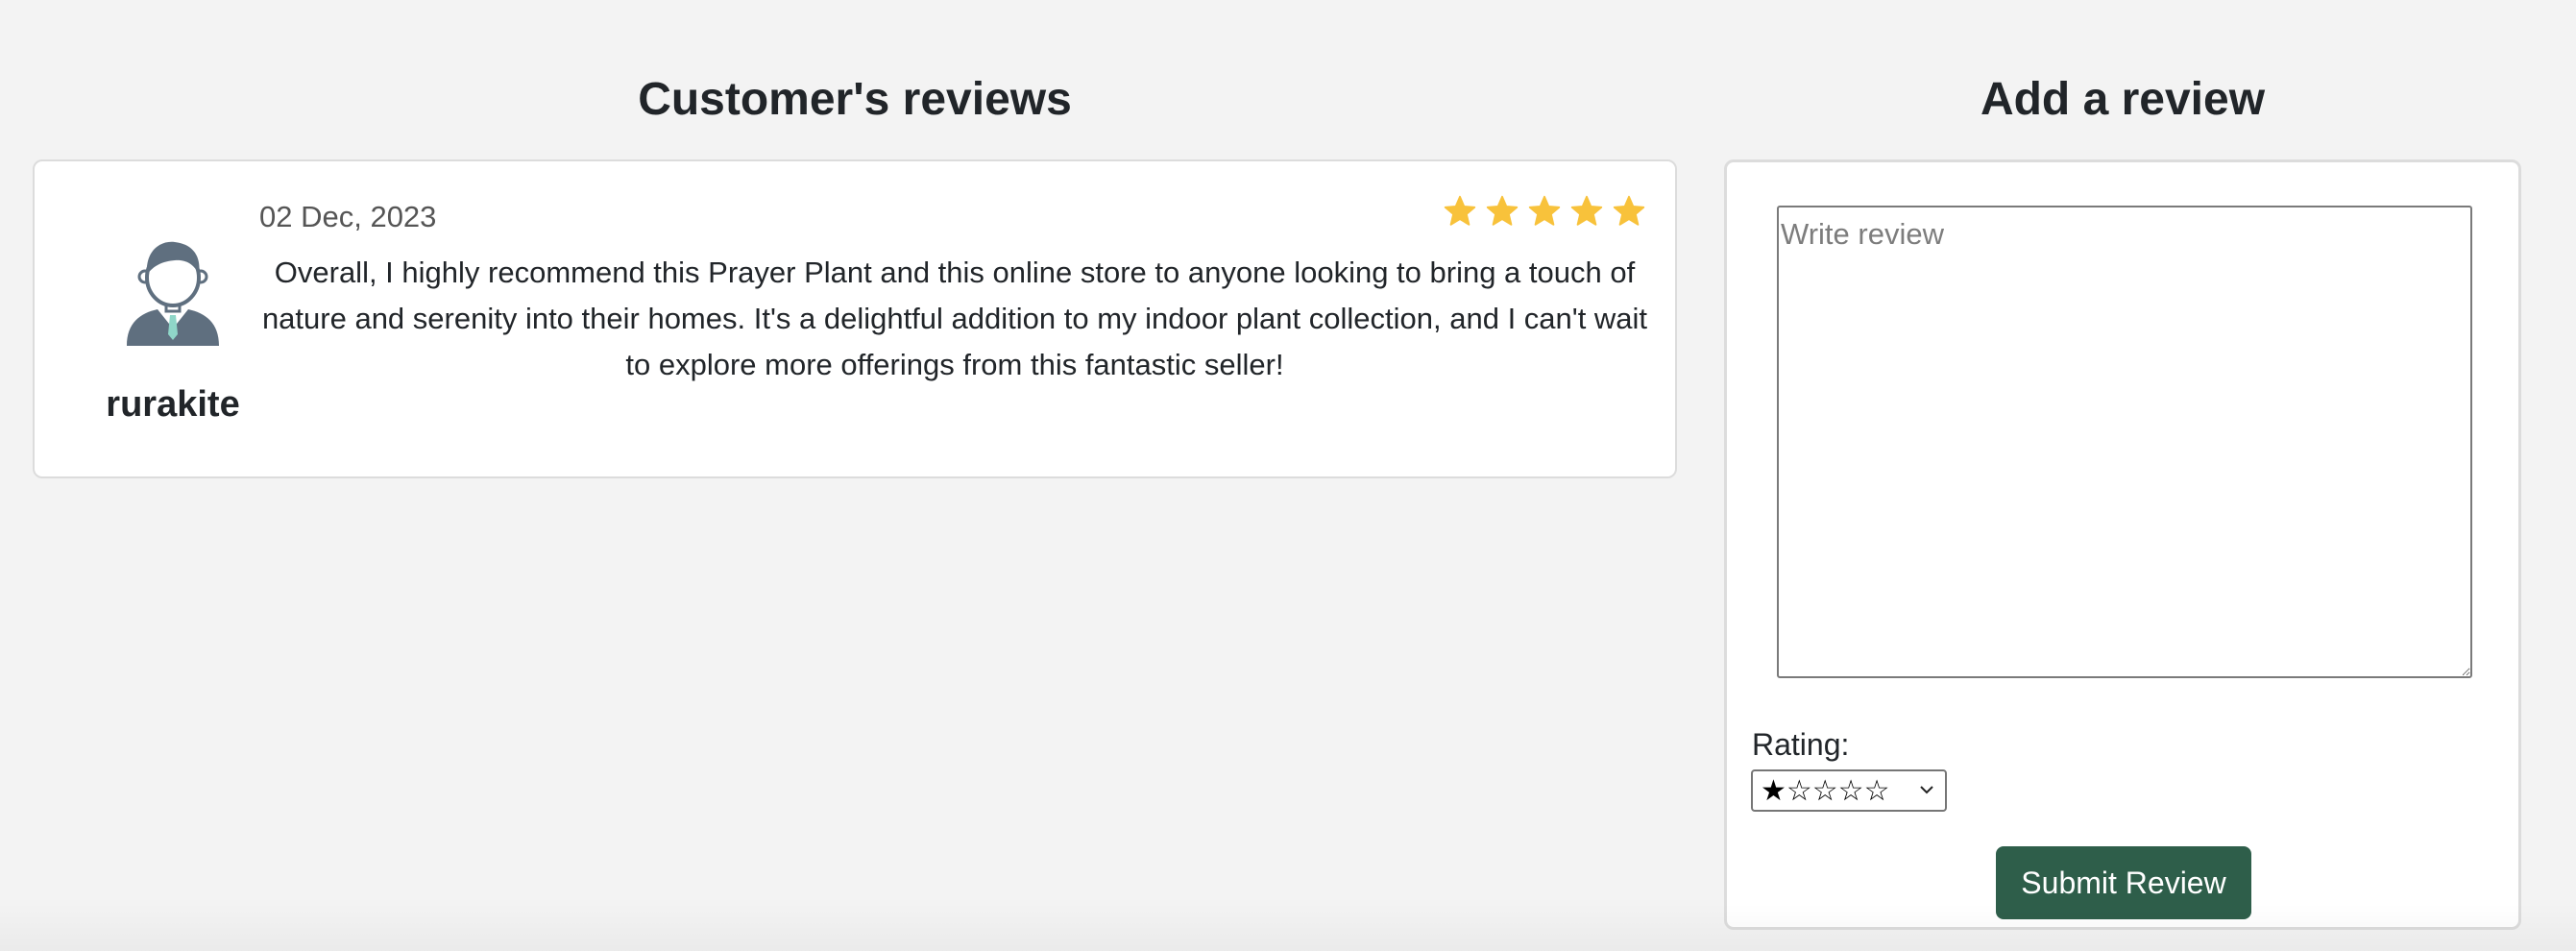  What do you see at coordinates (855, 99) in the screenshot?
I see `customer-reviews-title: Customer's reviews` at bounding box center [855, 99].